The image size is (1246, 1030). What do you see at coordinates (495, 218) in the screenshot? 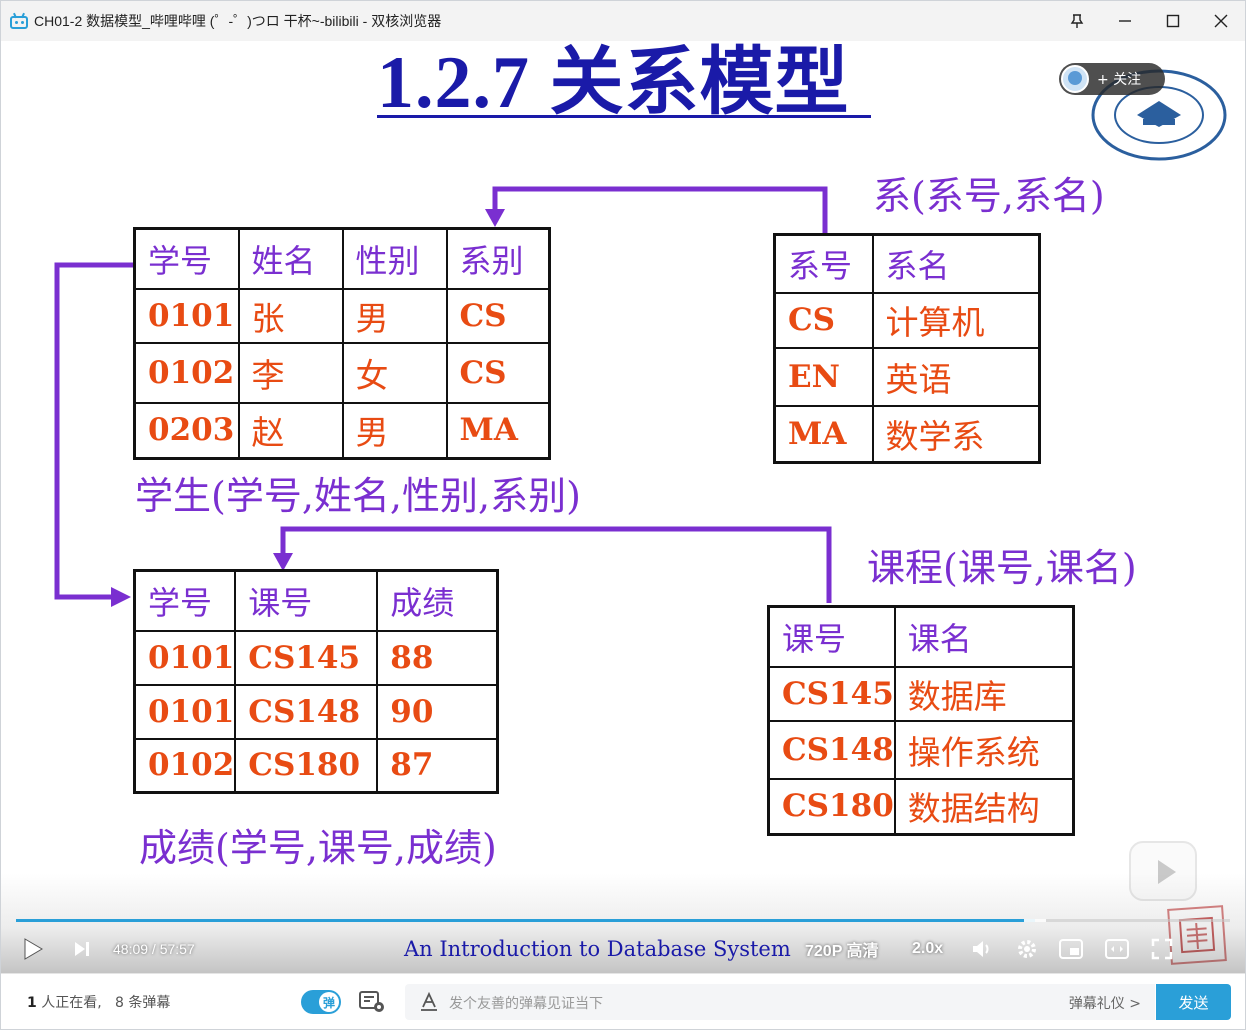
I see `arrowhead-student` at bounding box center [495, 218].